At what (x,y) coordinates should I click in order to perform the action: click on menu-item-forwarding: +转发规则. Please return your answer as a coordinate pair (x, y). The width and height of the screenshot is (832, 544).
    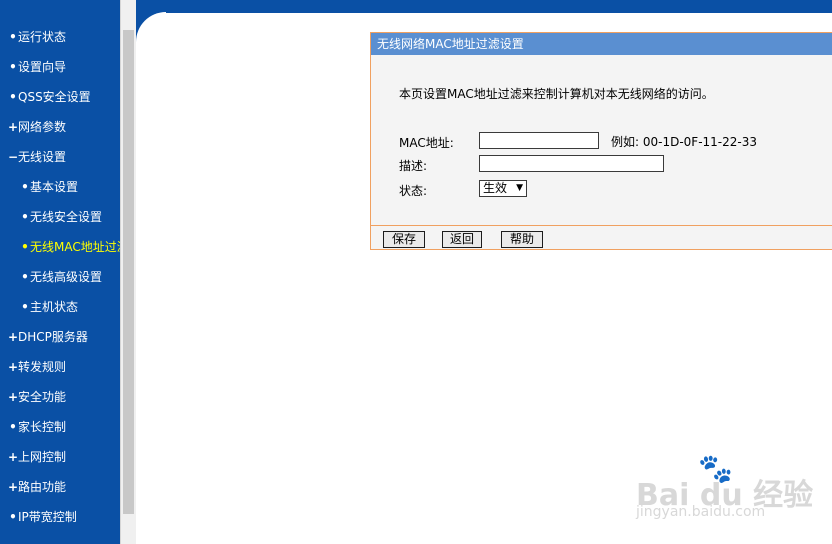
    Looking at the image, I should click on (60, 367).